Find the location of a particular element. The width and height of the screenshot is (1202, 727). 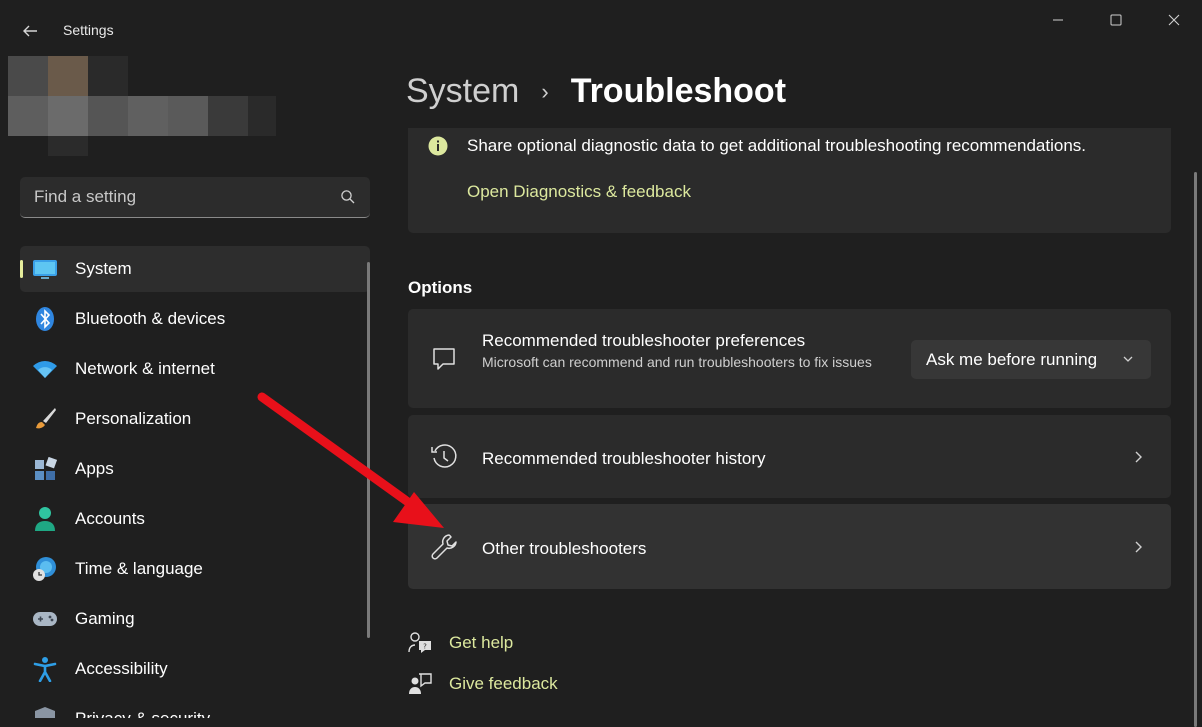

maximize-button is located at coordinates (1116, 20).